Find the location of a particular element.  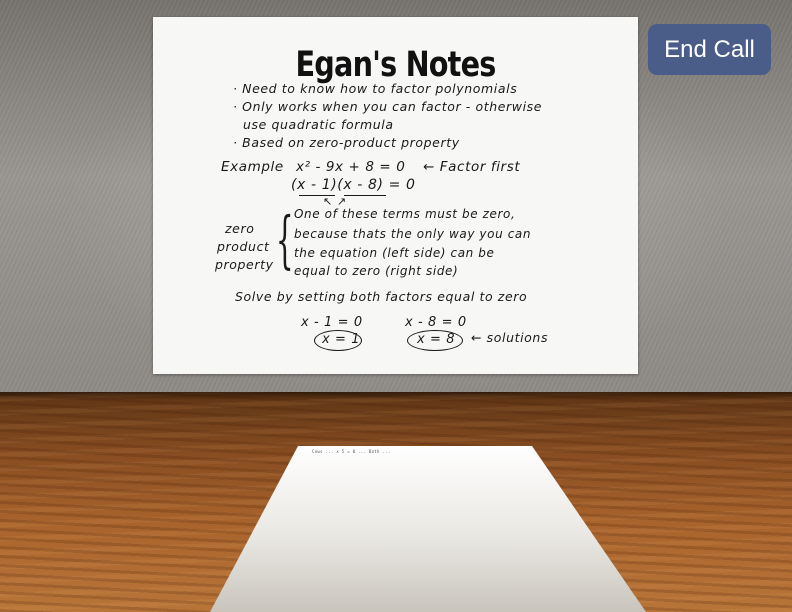

equation-factor-2: x - 8 = 0 is located at coordinates (436, 322).